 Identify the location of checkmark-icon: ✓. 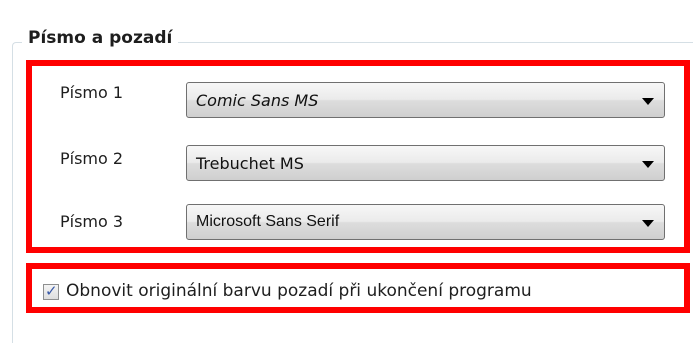
(51, 291).